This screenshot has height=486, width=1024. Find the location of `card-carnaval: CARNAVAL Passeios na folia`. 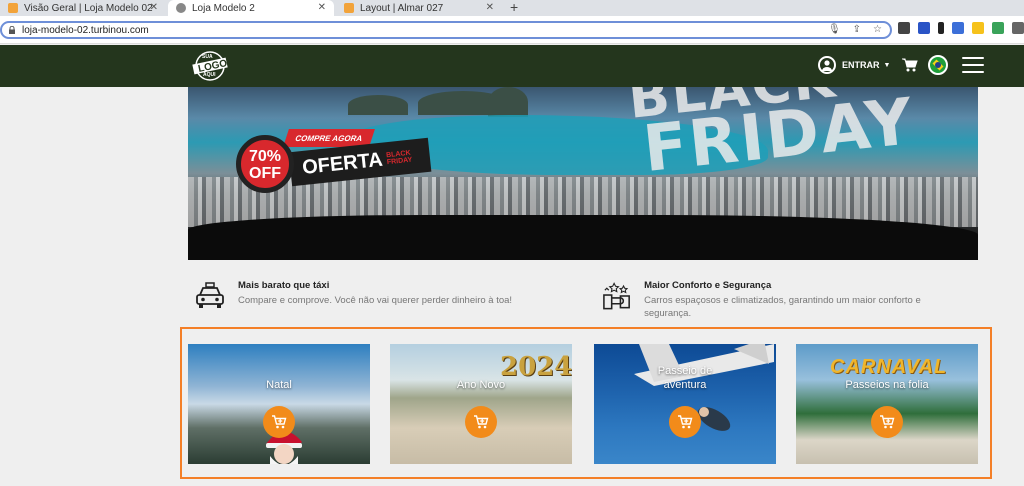

card-carnaval: CARNAVAL Passeios na folia is located at coordinates (887, 404).